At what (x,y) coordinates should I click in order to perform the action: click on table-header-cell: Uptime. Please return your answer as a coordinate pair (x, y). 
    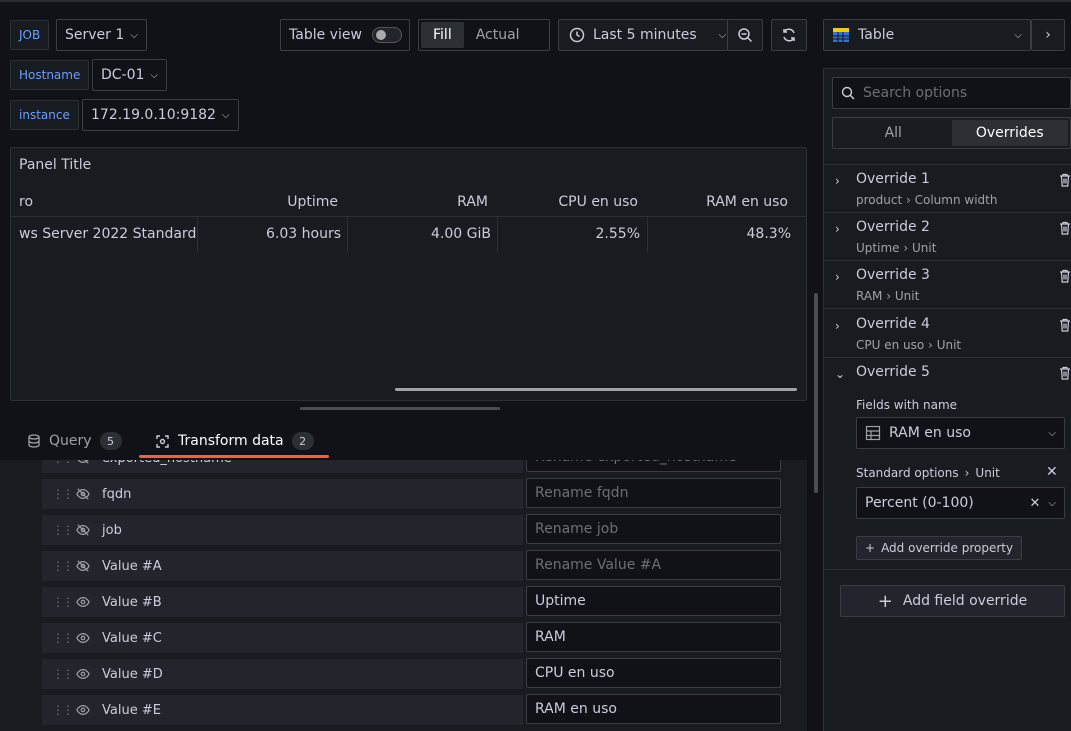
    Looking at the image, I should click on (289, 202).